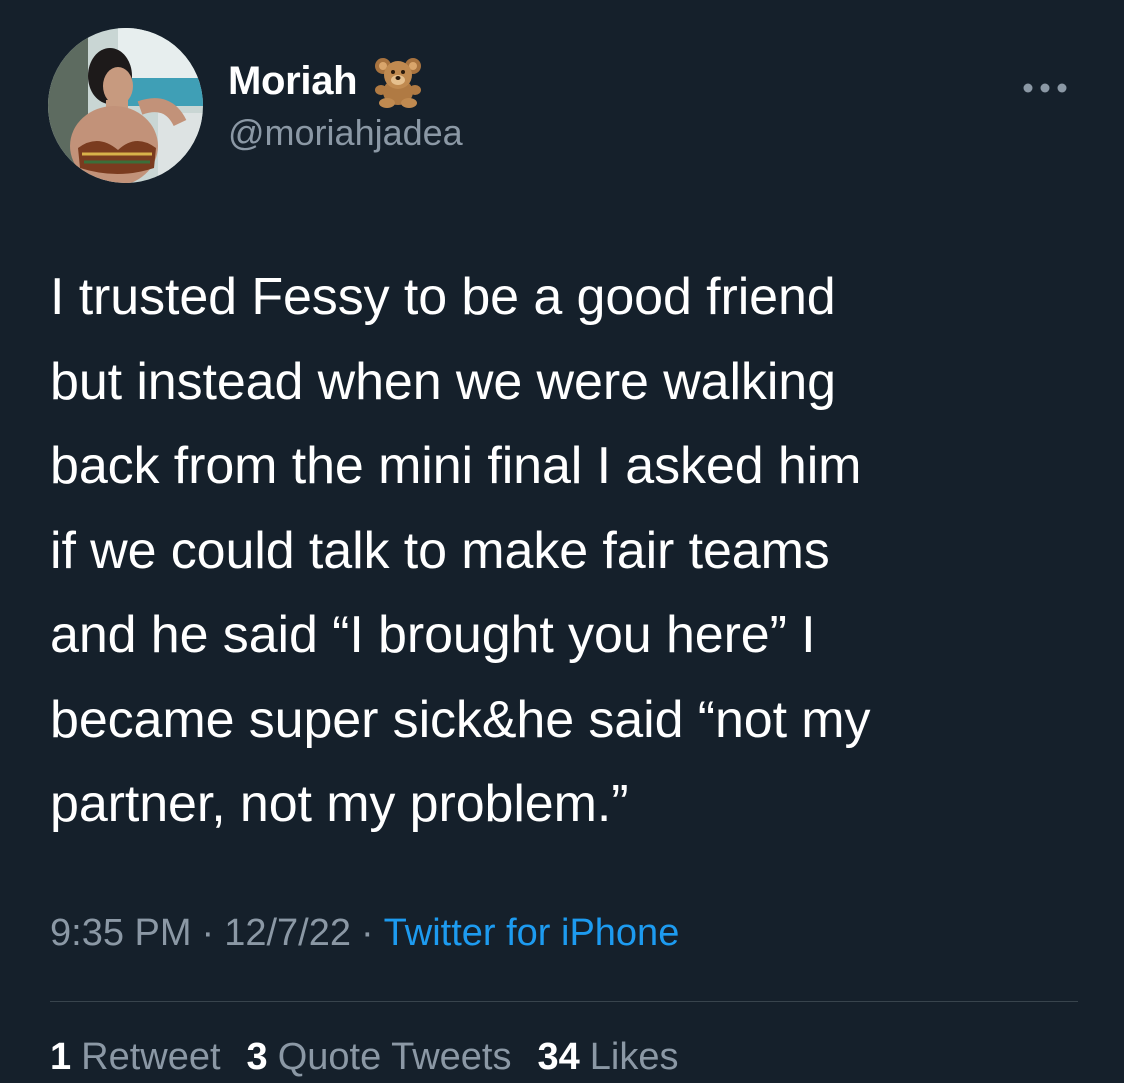 Image resolution: width=1124 pixels, height=1083 pixels. I want to click on quotes-label: Quote Tweets, so click(394, 1057).